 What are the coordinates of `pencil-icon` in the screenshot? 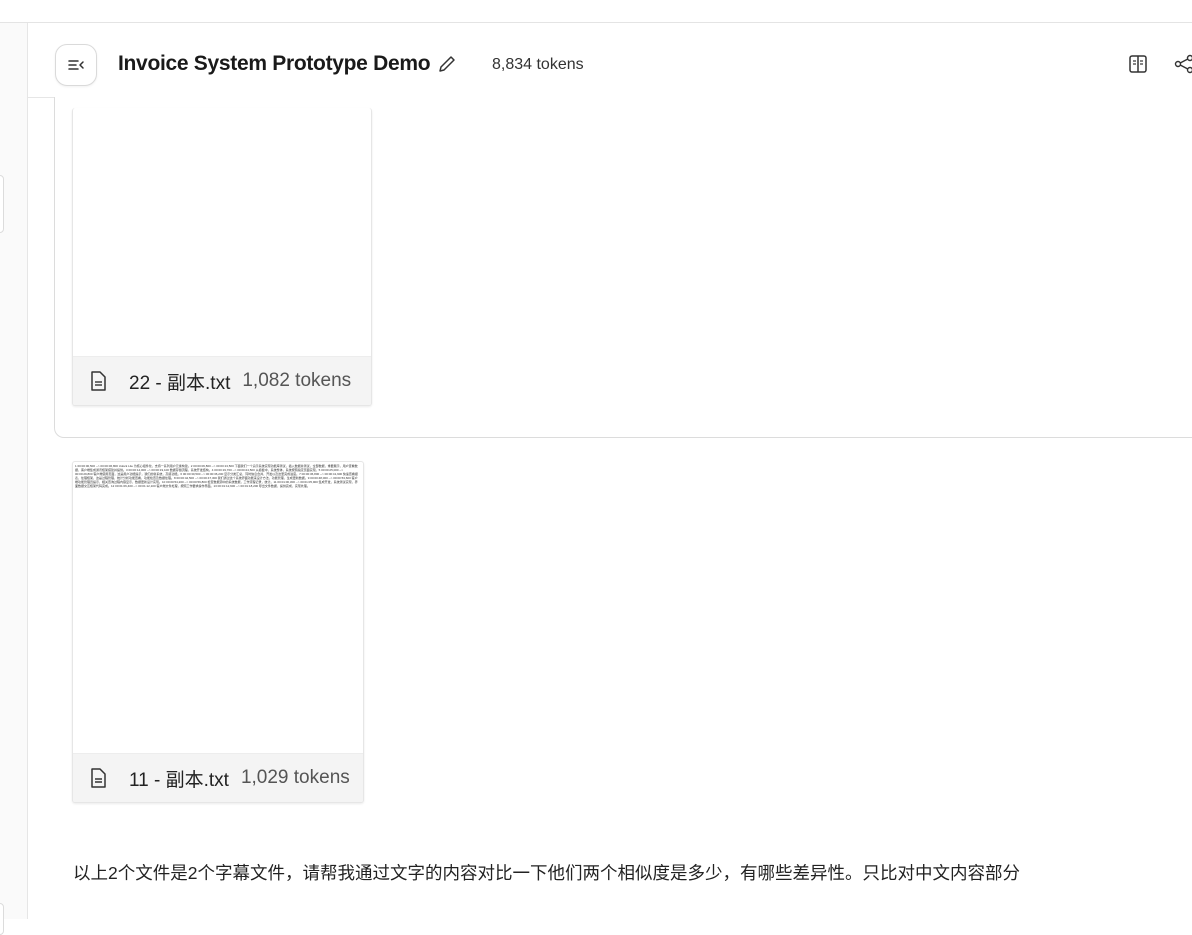 It's located at (447, 64).